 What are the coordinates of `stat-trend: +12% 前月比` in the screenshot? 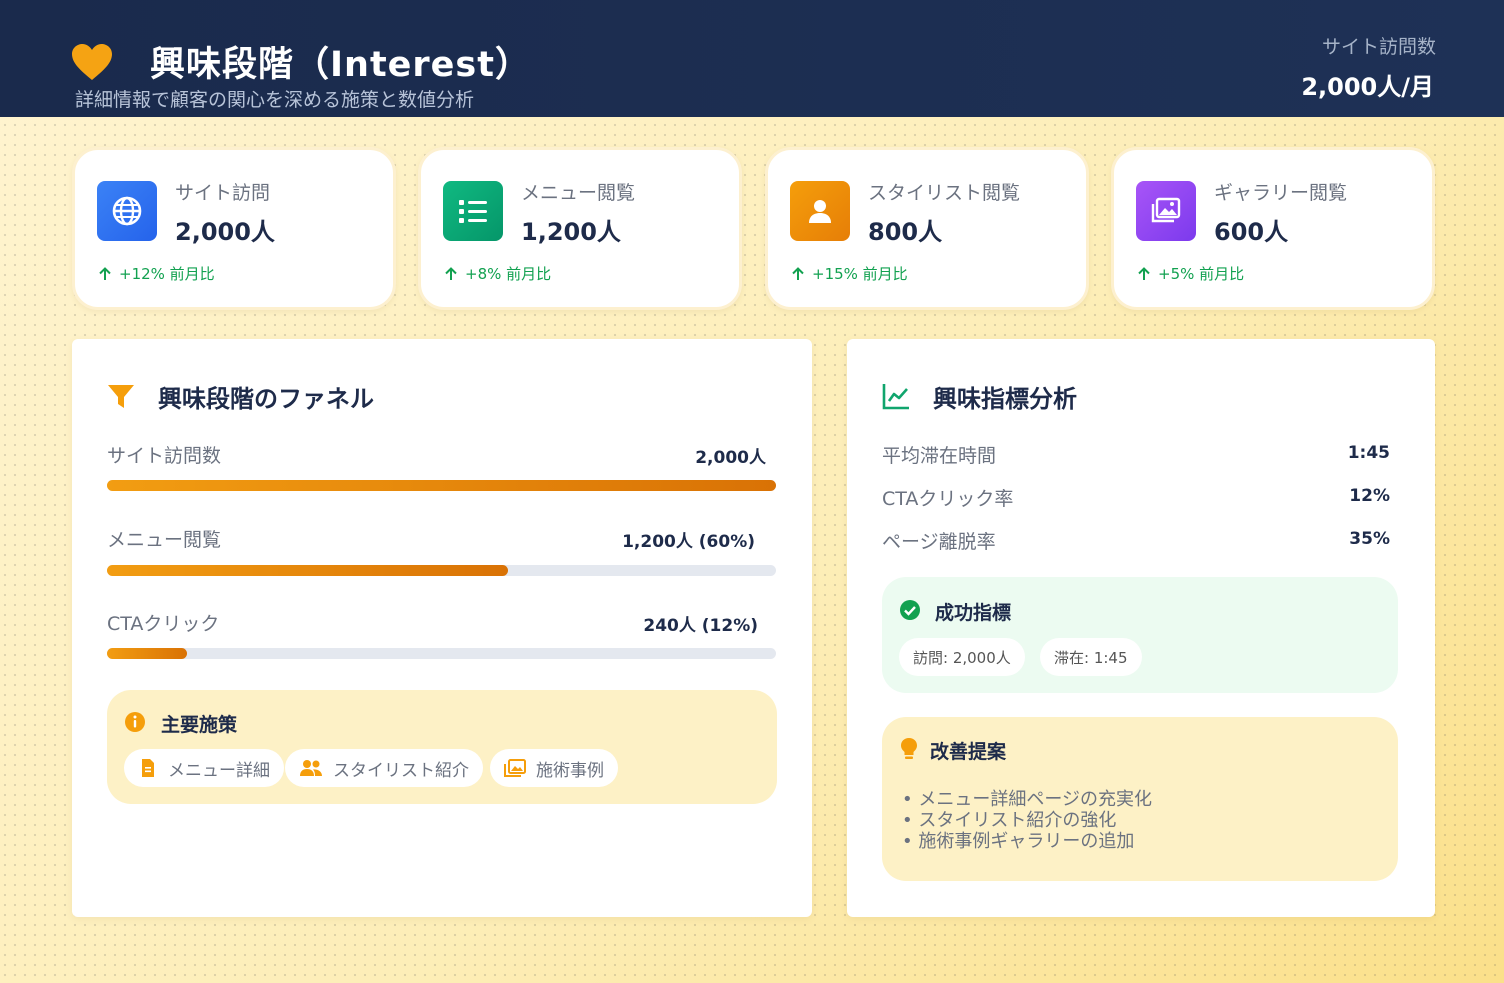 It's located at (156, 273).